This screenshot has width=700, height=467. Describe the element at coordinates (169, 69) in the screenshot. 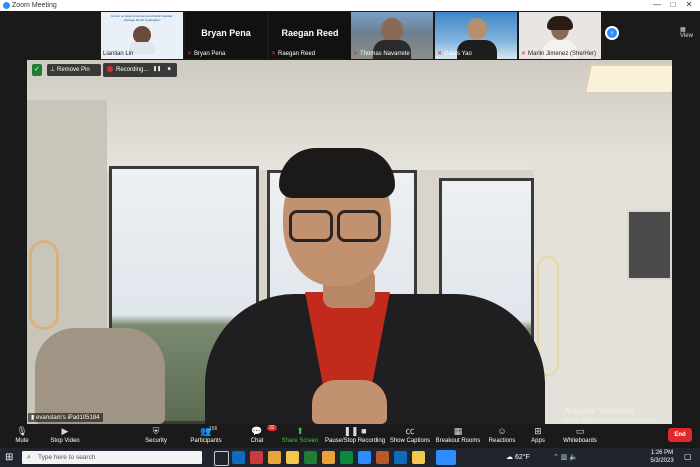

I see `stop-recording-button: ■` at that location.